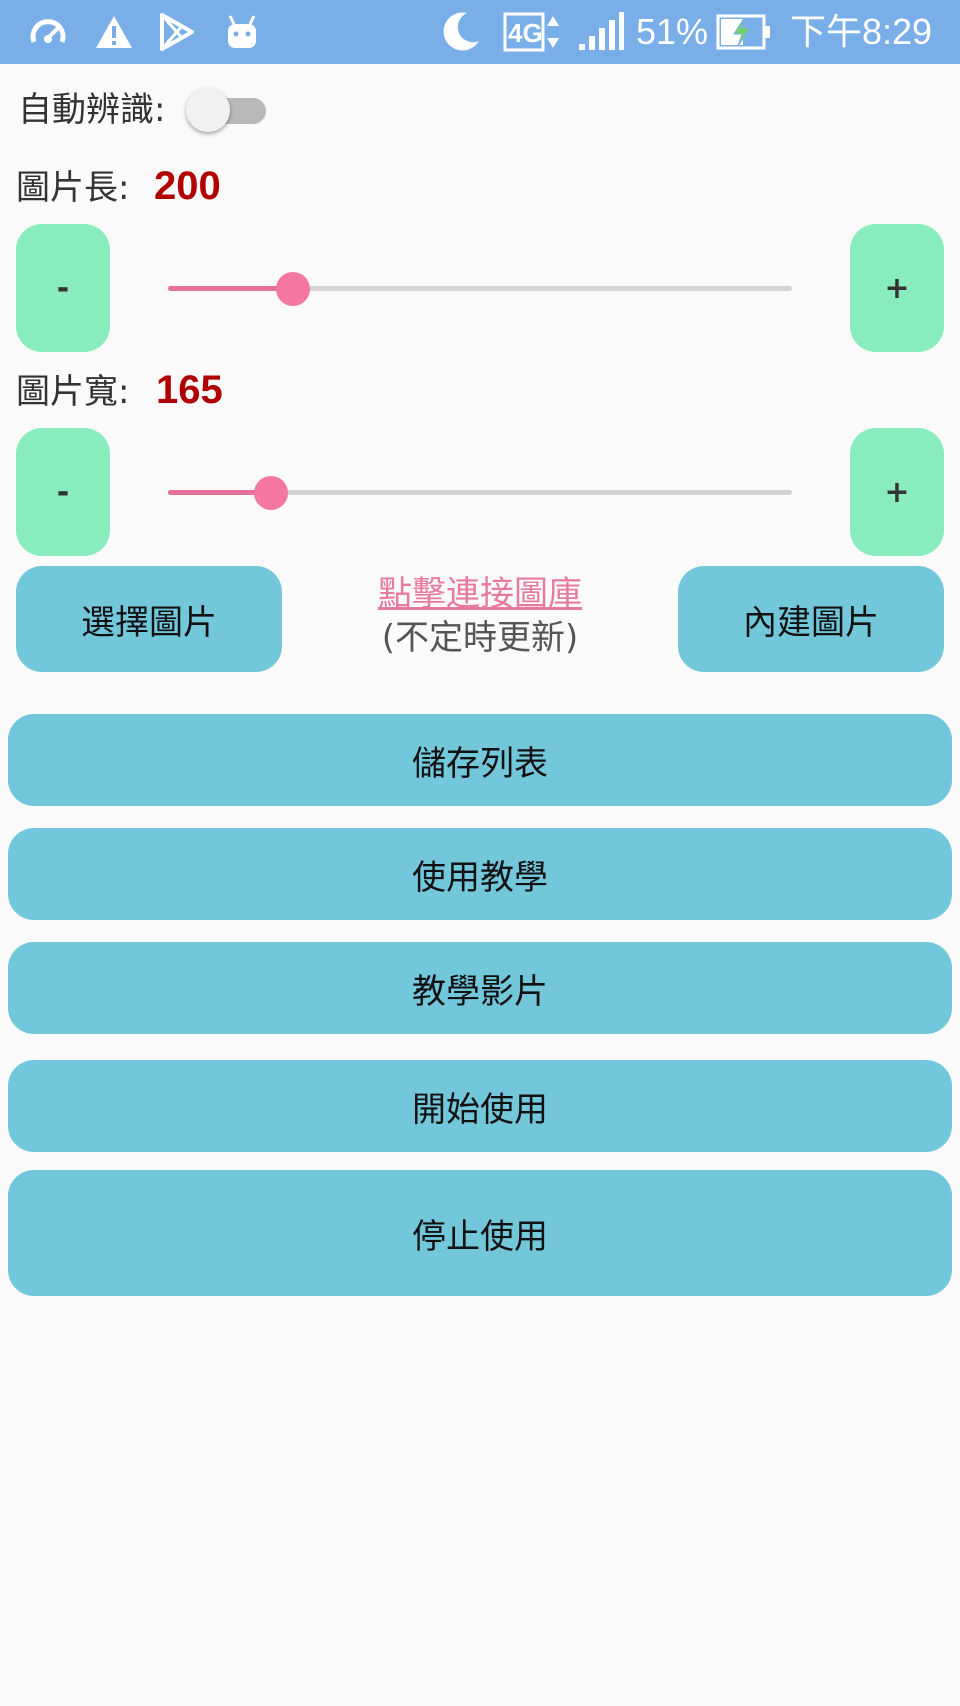 The width and height of the screenshot is (960, 1706). What do you see at coordinates (189, 390) in the screenshot?
I see `image-width-value: 165` at bounding box center [189, 390].